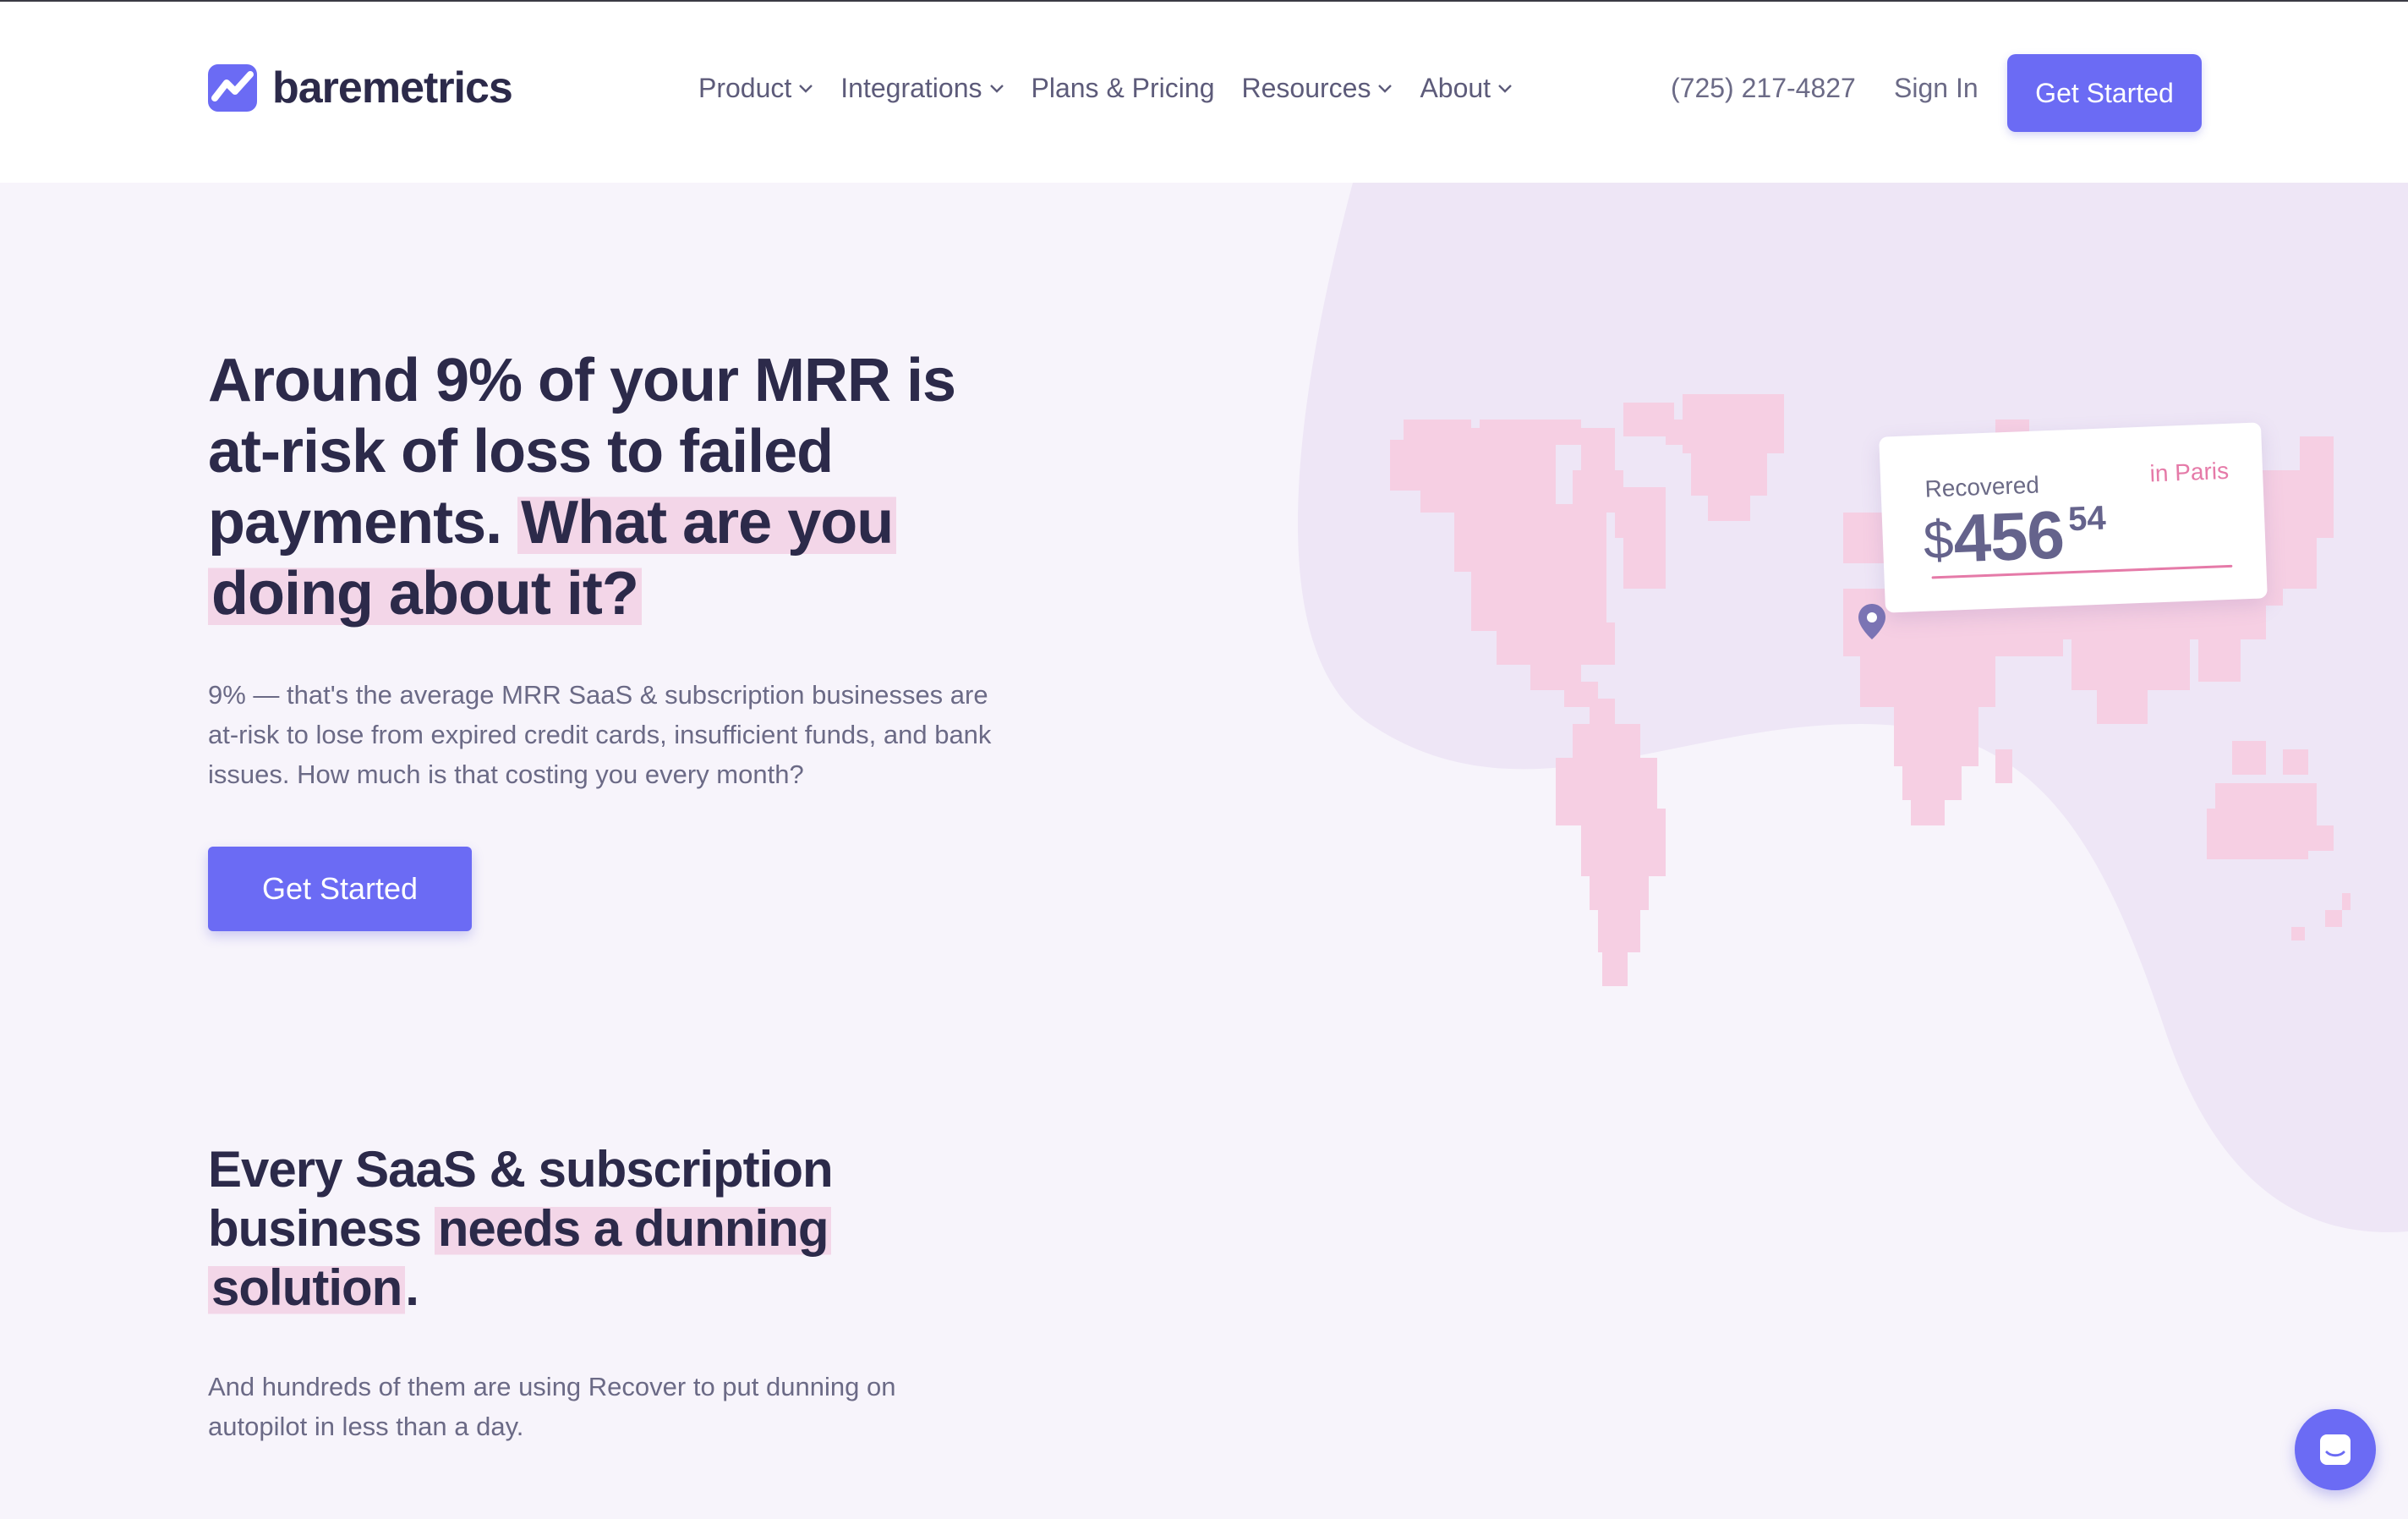 The image size is (2408, 1519). I want to click on hero-heading-highlight: What are you, so click(707, 523).